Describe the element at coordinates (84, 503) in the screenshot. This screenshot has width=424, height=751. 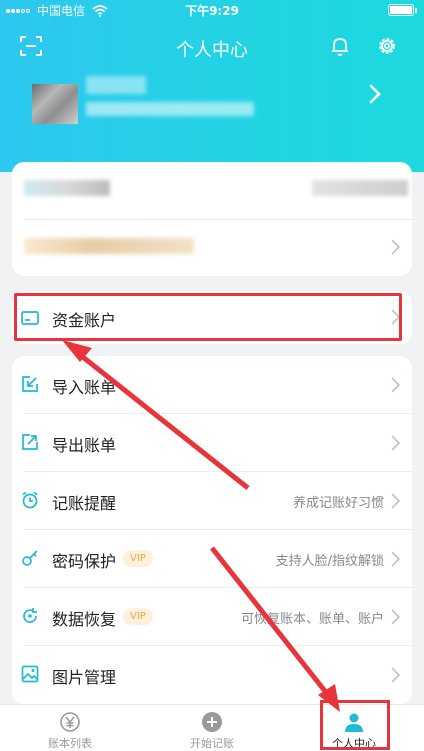
I see `menu-item-label: 记账提醒` at that location.